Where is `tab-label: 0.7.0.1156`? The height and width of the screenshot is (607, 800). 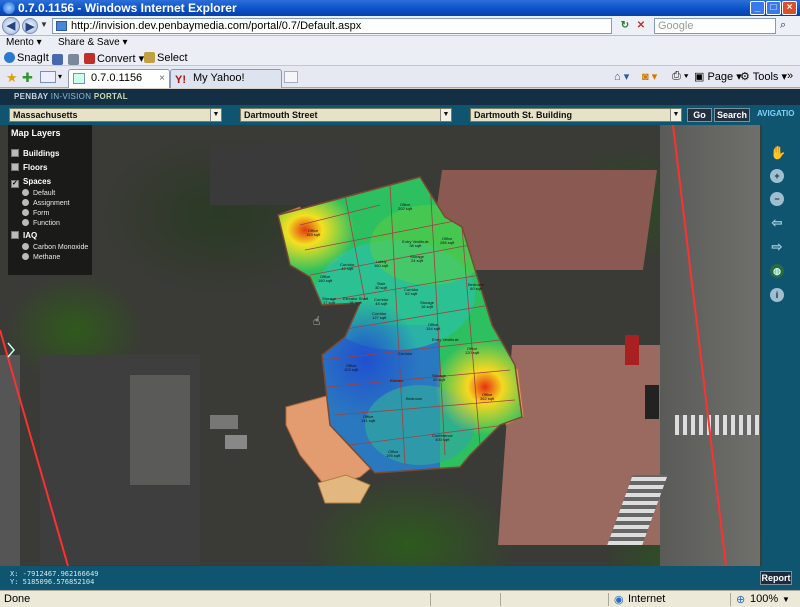
tab-label: 0.7.0.1156 is located at coordinates (117, 78).